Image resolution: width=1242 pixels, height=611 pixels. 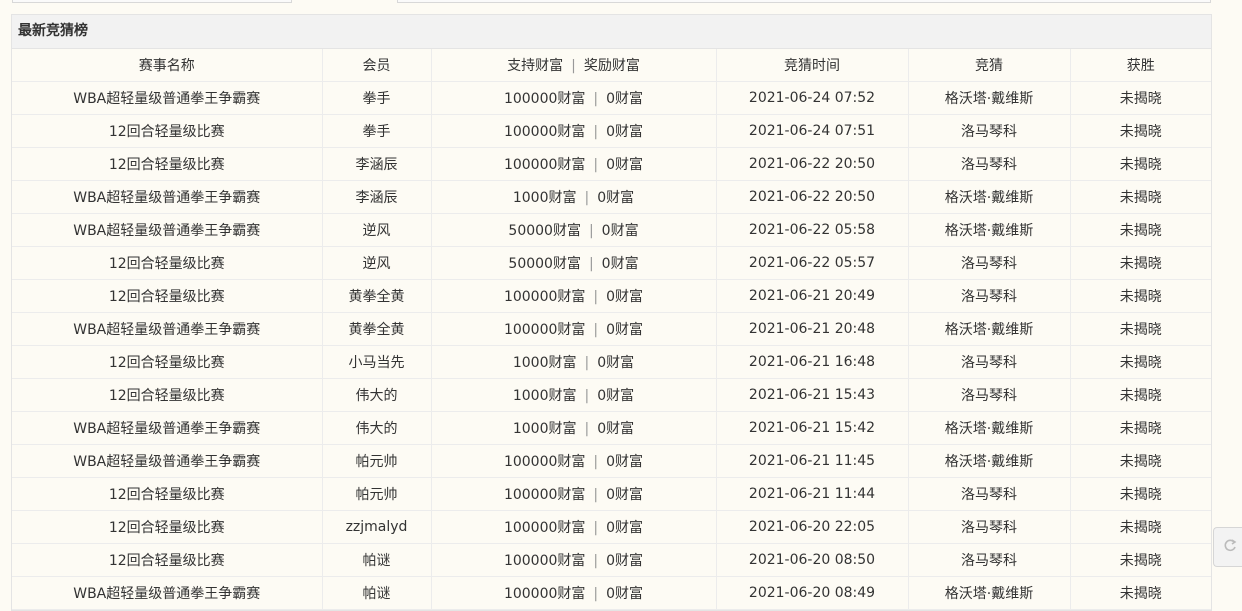 I want to click on scroll-widget, so click(x=1227, y=547).